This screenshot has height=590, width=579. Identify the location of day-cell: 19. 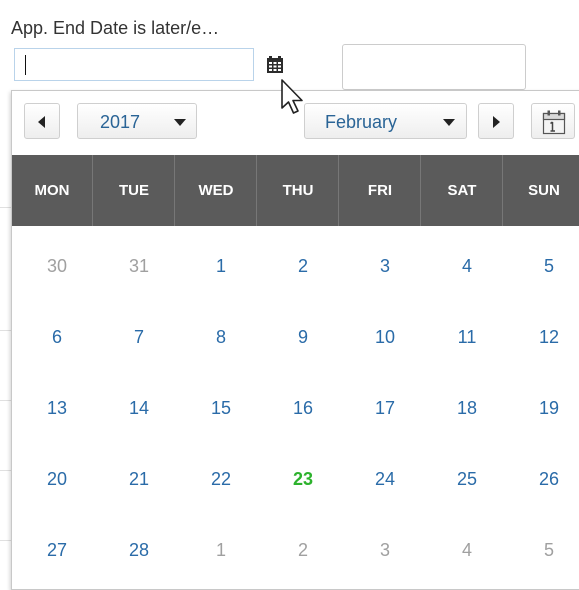
(543, 408).